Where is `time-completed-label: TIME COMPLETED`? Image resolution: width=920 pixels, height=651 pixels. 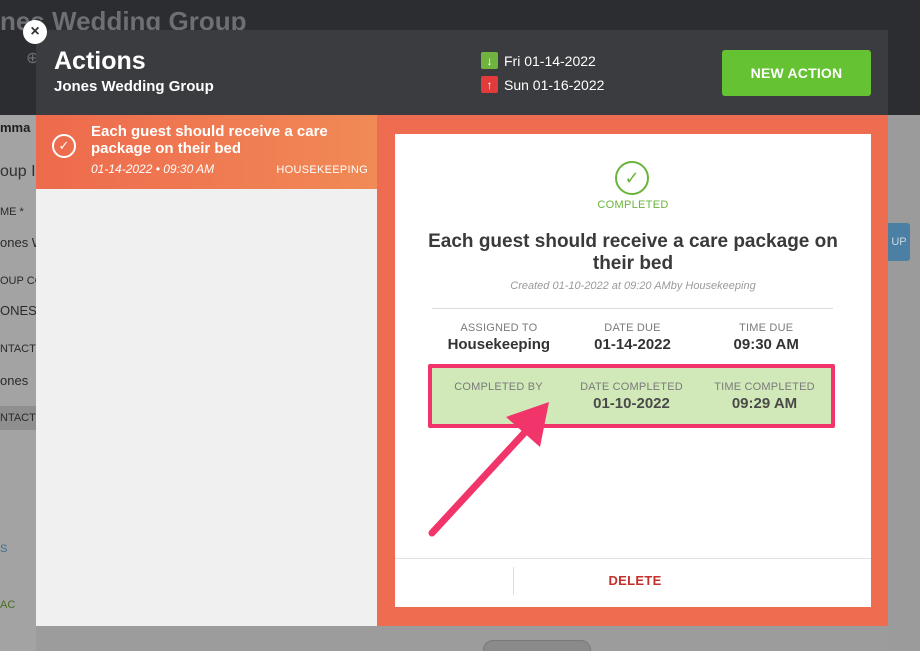 time-completed-label: TIME COMPLETED is located at coordinates (764, 387).